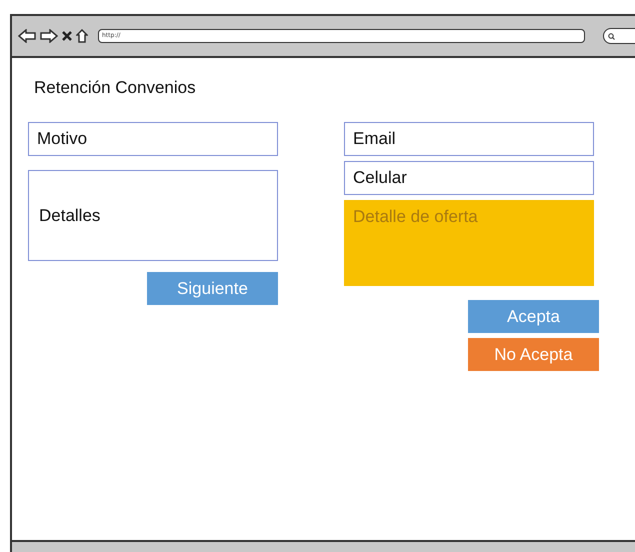  What do you see at coordinates (469, 178) in the screenshot?
I see `input-field: Celular` at bounding box center [469, 178].